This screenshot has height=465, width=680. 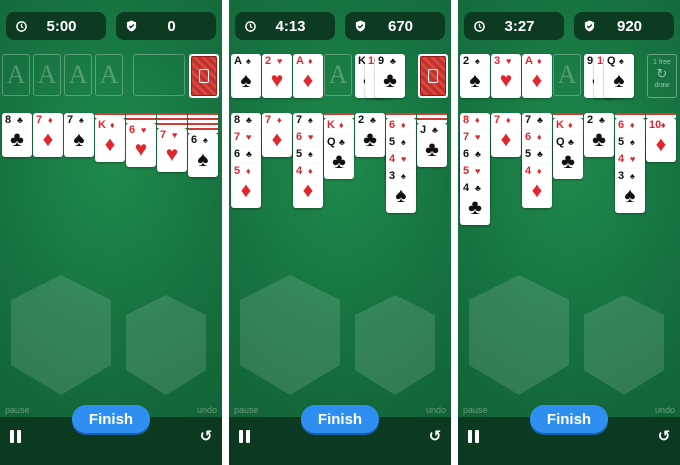 I want to click on tableau-card: 6 ♥ ♥, so click(x=141, y=145).